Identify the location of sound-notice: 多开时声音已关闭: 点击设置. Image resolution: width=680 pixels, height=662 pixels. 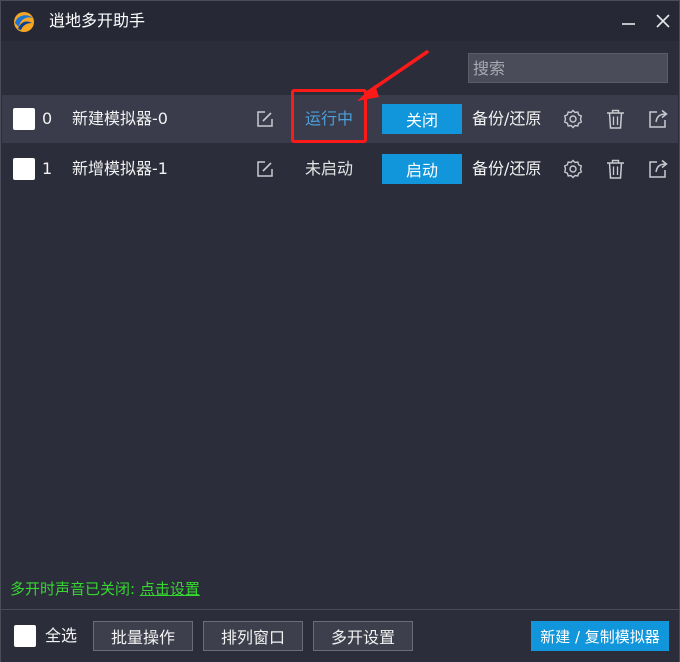
(105, 589).